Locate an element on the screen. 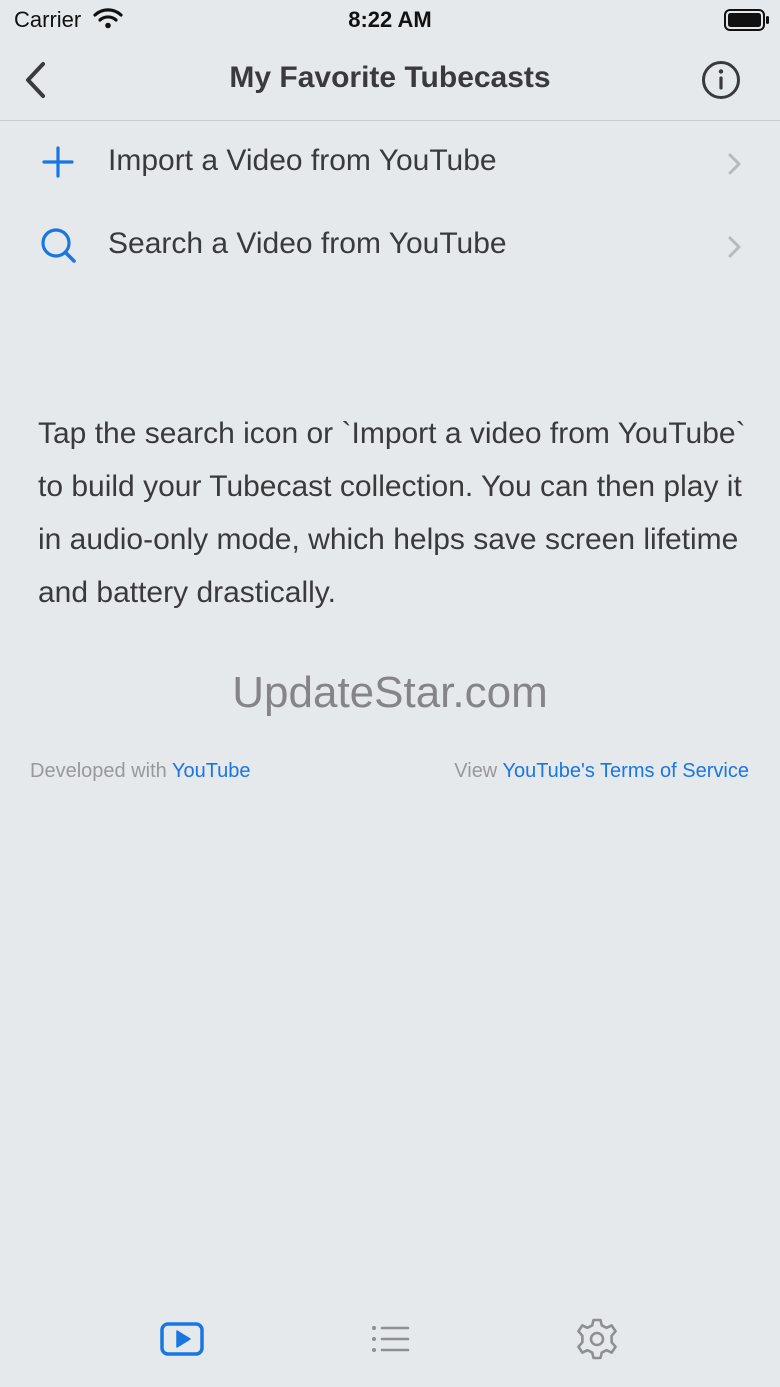 This screenshot has height=1387, width=780. clock: 8:22 AM is located at coordinates (390, 19).